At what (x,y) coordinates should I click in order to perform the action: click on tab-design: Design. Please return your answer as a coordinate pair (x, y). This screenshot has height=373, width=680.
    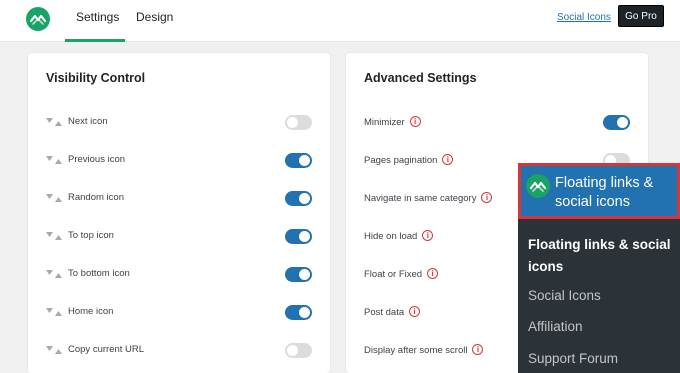
    Looking at the image, I should click on (154, 17).